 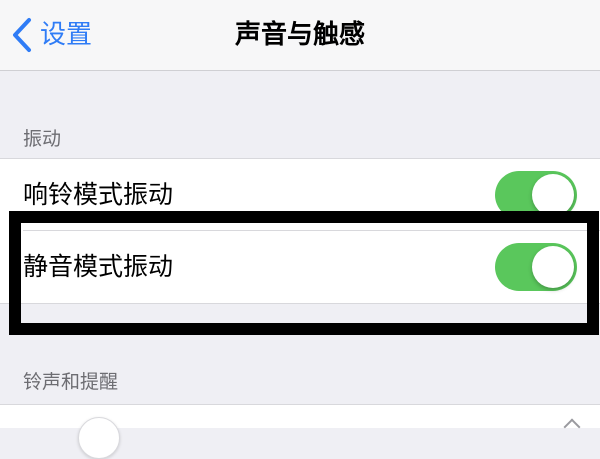 What do you see at coordinates (71, 382) in the screenshot?
I see `section-header-ringtone: 铃声和提醒` at bounding box center [71, 382].